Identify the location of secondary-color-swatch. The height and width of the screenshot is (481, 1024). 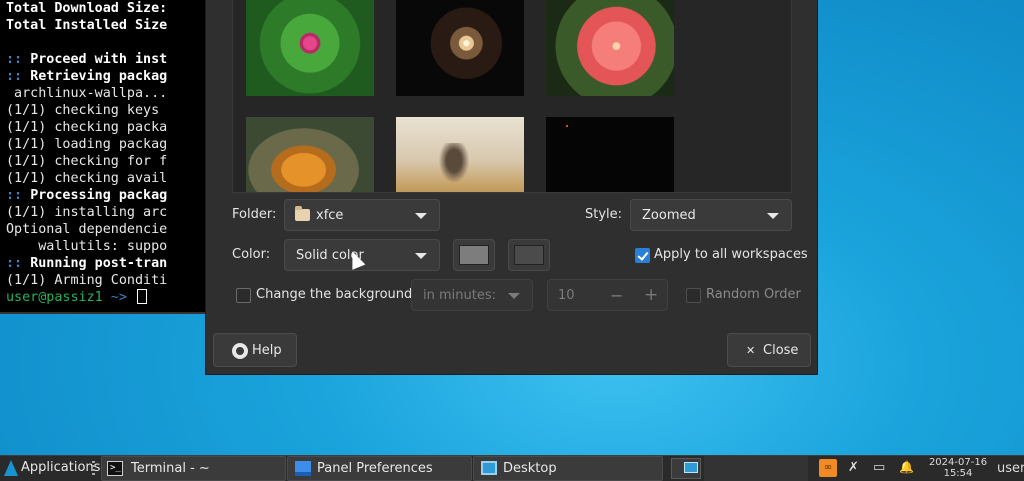
(529, 255).